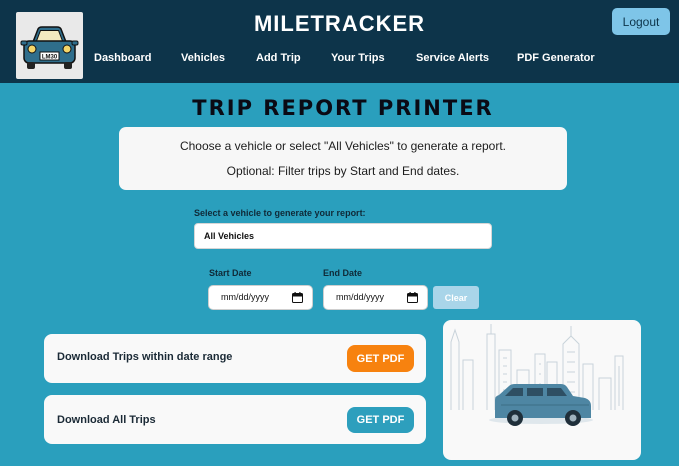 The image size is (679, 466). I want to click on get-pdf-range-button: GET PDF, so click(380, 358).